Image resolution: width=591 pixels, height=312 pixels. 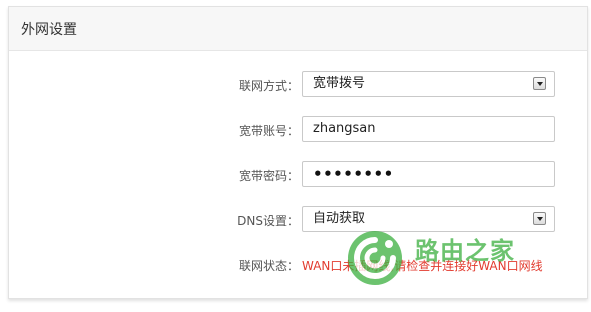 What do you see at coordinates (428, 174) in the screenshot?
I see `password-input: ••••••••` at bounding box center [428, 174].